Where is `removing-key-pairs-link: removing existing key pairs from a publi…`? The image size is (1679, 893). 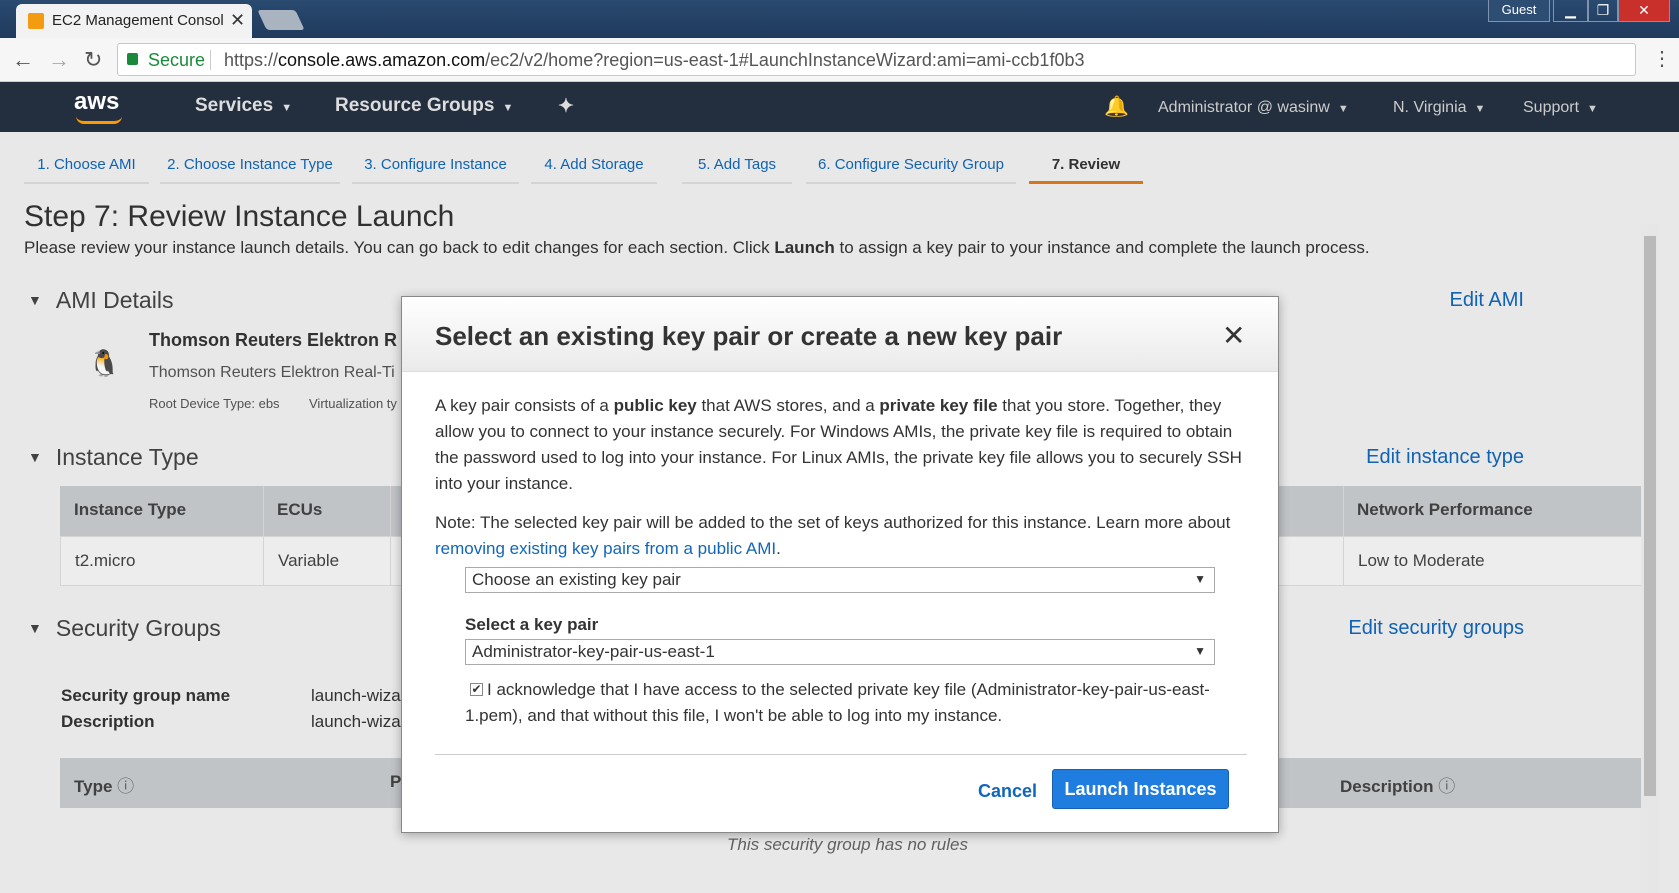 removing-key-pairs-link: removing existing key pairs from a publi… is located at coordinates (605, 548).